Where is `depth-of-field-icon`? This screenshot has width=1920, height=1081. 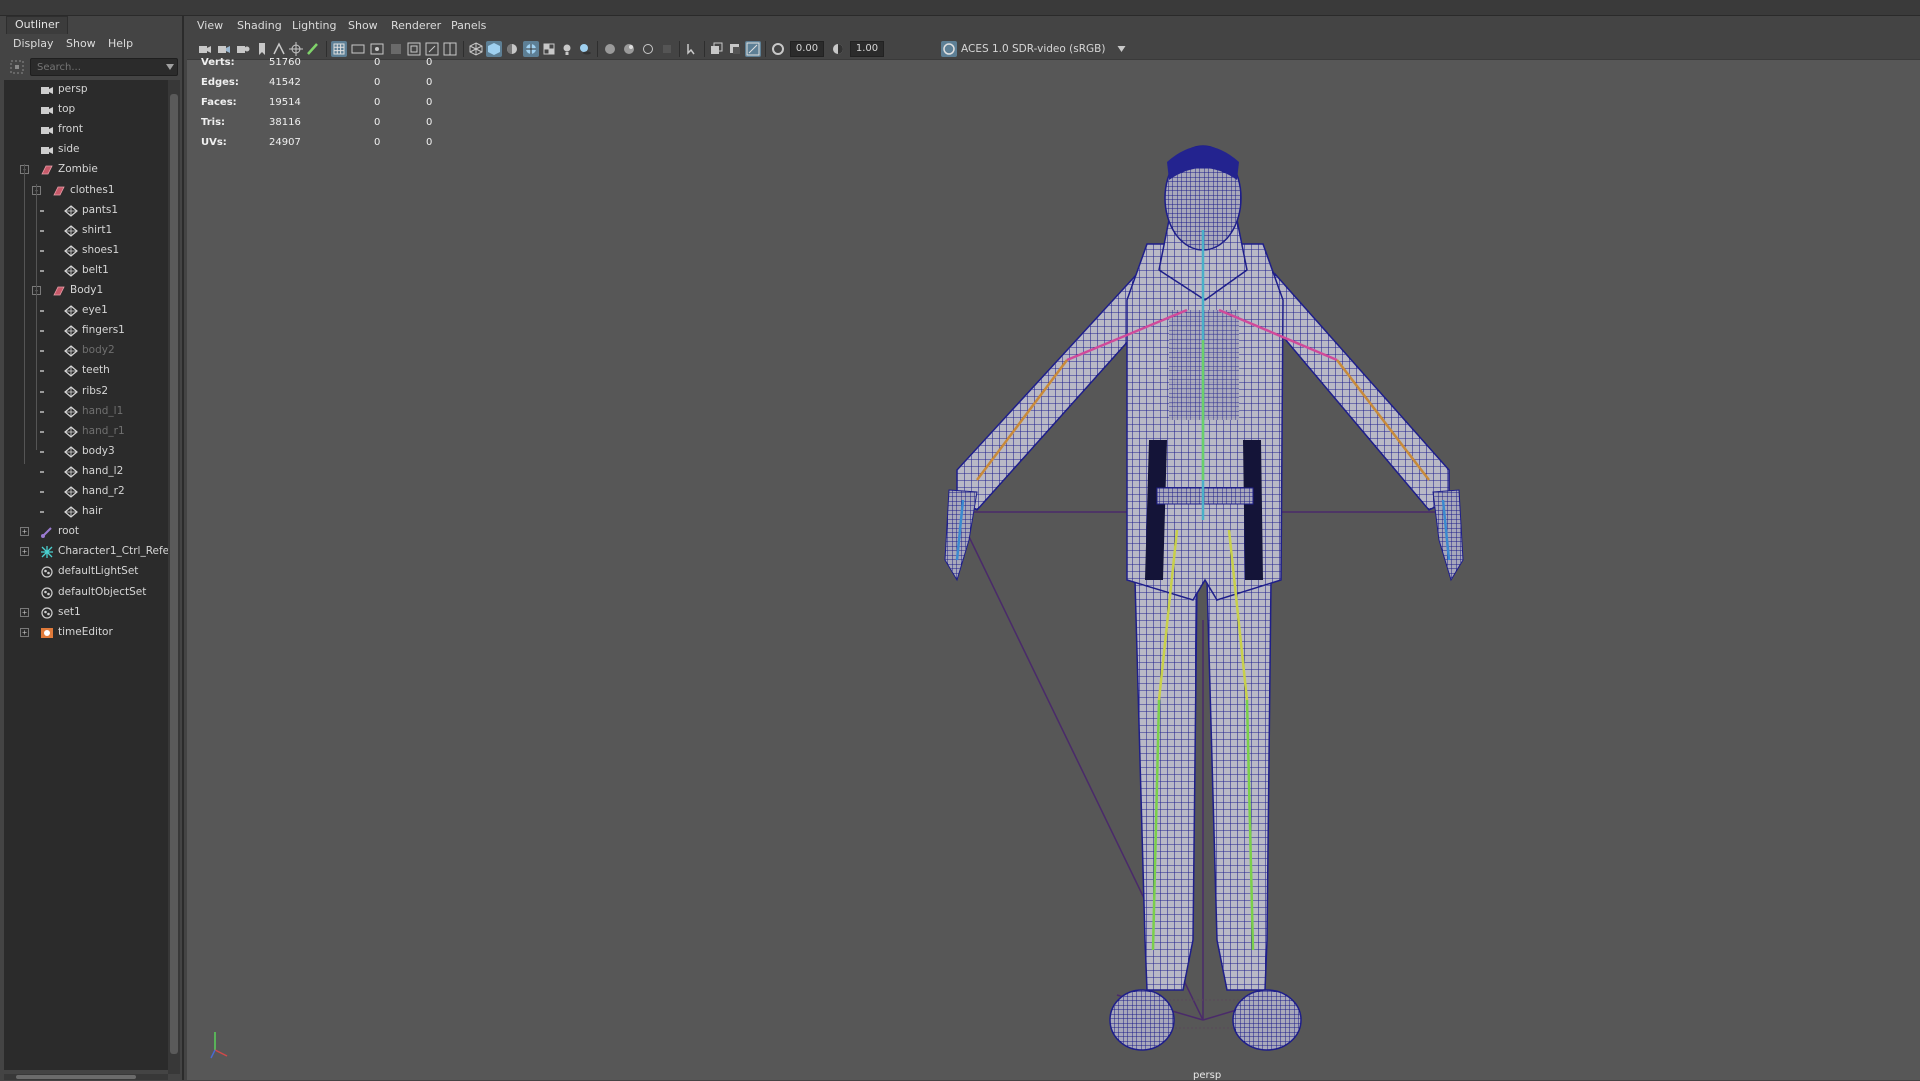
depth-of-field-icon is located at coordinates (753, 49).